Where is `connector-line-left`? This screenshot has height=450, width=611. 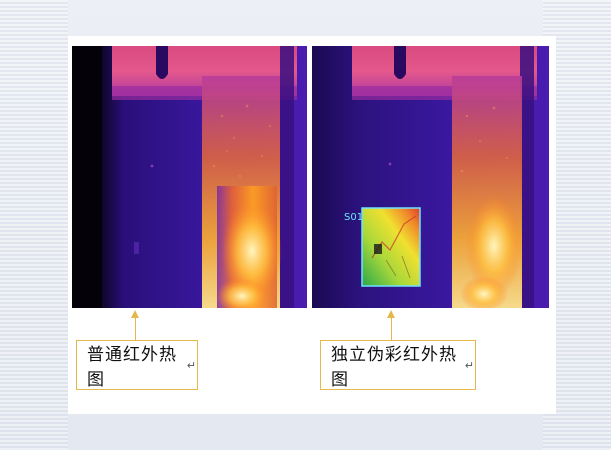 connector-line-left is located at coordinates (135, 328).